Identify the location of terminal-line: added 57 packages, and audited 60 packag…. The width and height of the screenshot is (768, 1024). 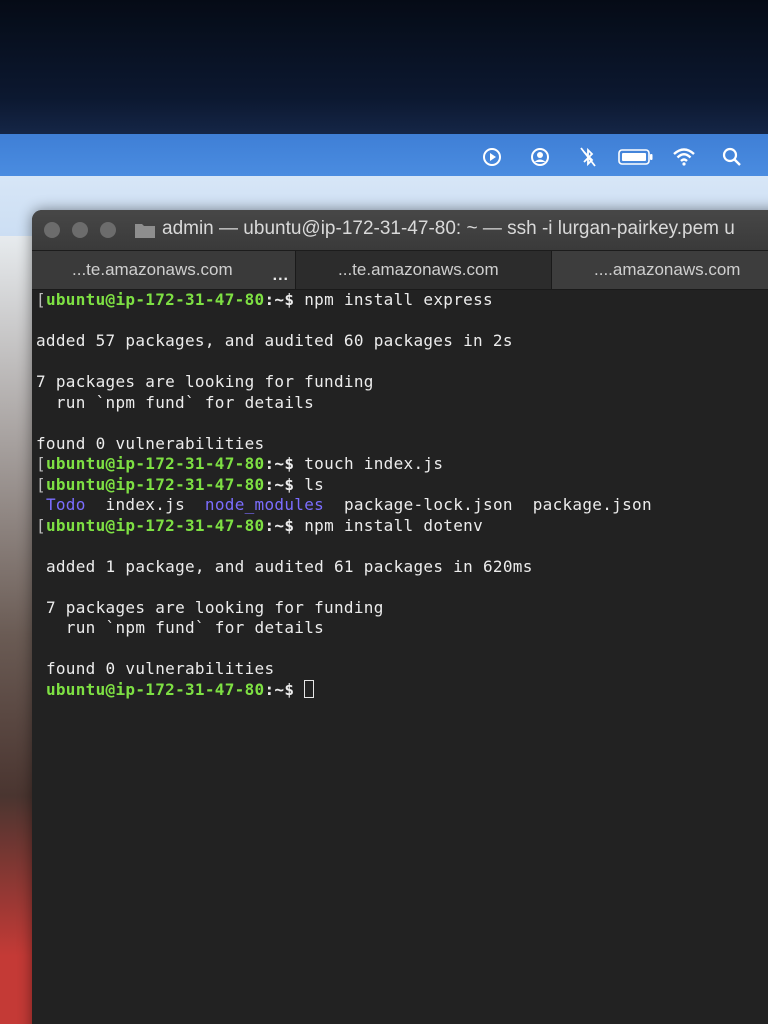
(274, 340).